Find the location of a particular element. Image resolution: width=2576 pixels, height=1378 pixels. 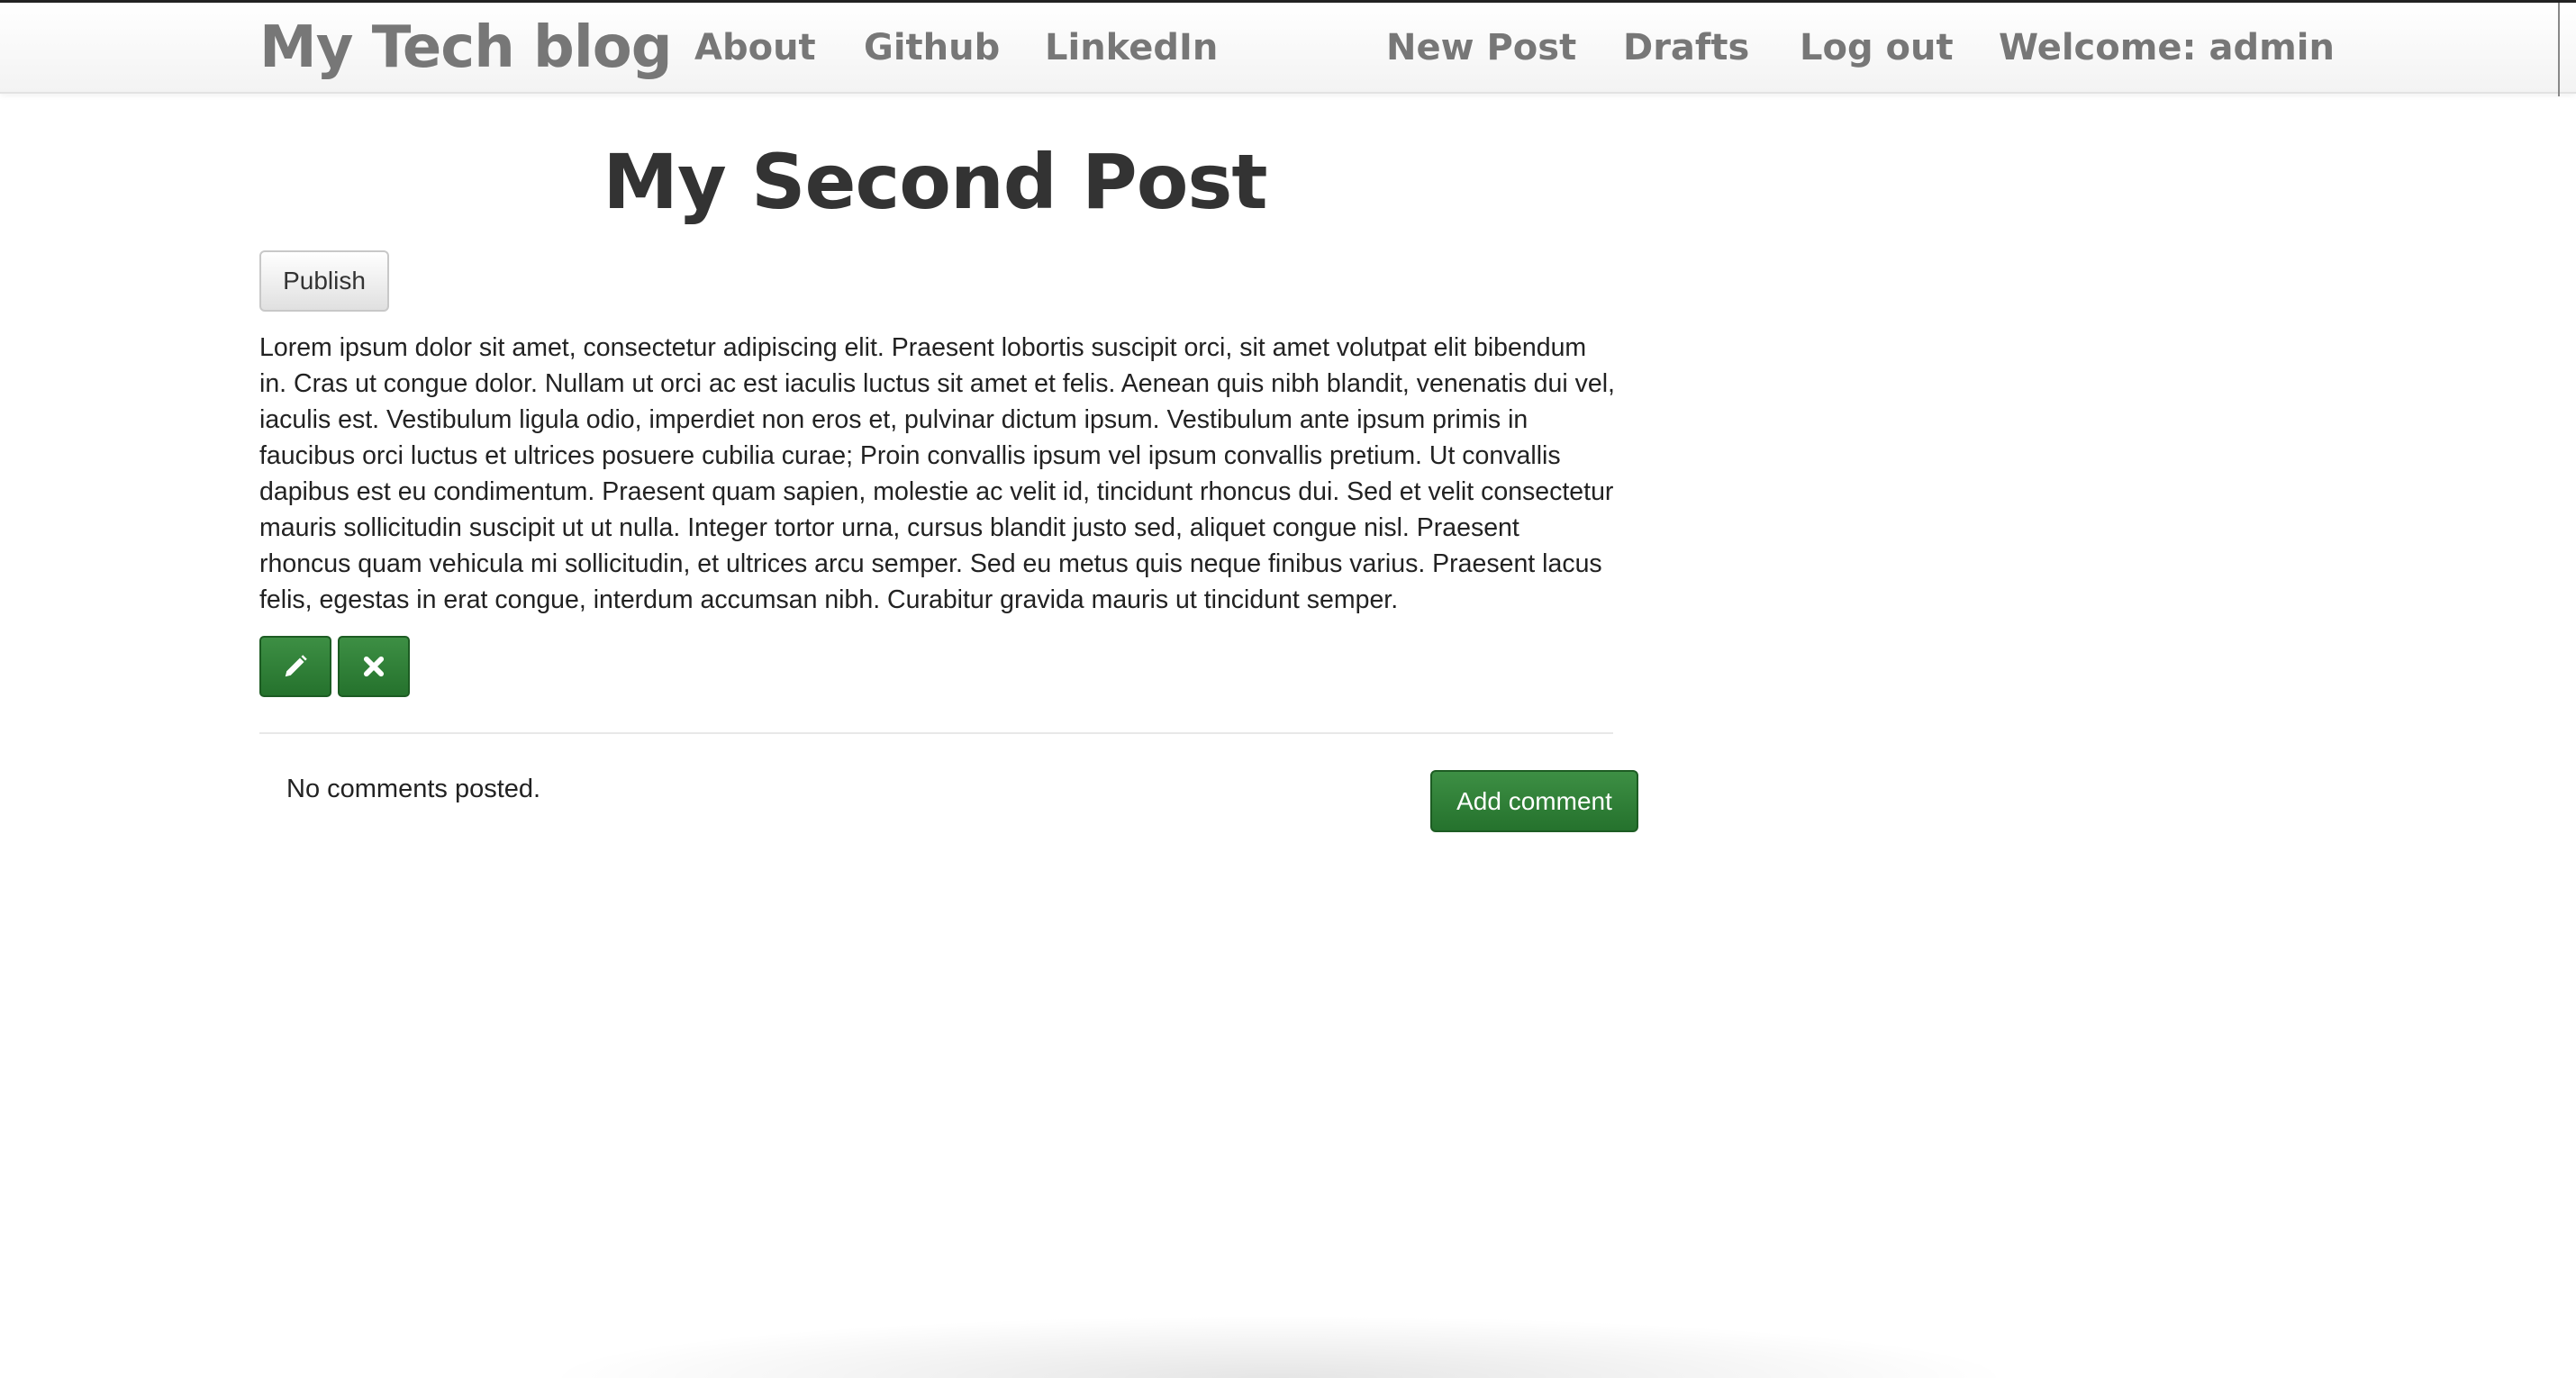

edit-post-button is located at coordinates (295, 666).